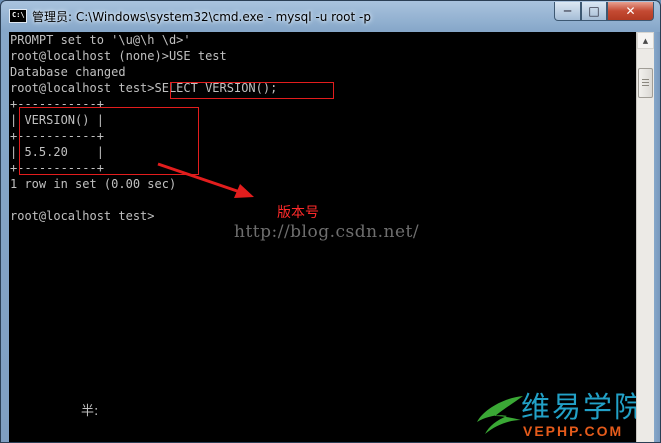  What do you see at coordinates (118, 56) in the screenshot?
I see `console-line: root@localhost (none)>USE test` at bounding box center [118, 56].